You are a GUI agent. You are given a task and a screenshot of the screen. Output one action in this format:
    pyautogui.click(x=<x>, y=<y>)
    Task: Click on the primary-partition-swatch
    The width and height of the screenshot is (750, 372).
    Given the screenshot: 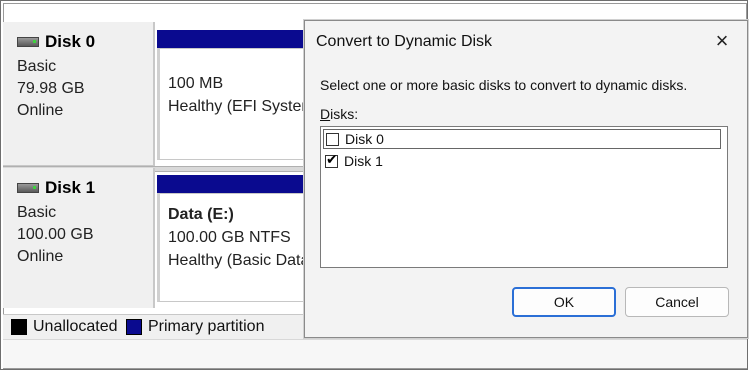 What is the action you would take?
    pyautogui.click(x=134, y=327)
    